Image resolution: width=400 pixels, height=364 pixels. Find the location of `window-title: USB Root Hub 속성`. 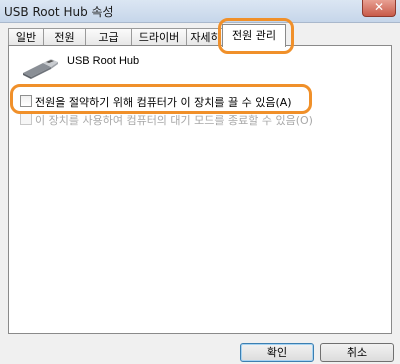

window-title: USB Root Hub 속성 is located at coordinates (59, 12).